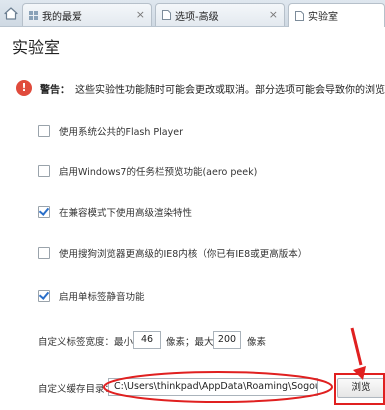 The image size is (385, 410). What do you see at coordinates (126, 213) in the screenshot?
I see `option-label: 在兼容模式下使用高级渲染特性` at bounding box center [126, 213].